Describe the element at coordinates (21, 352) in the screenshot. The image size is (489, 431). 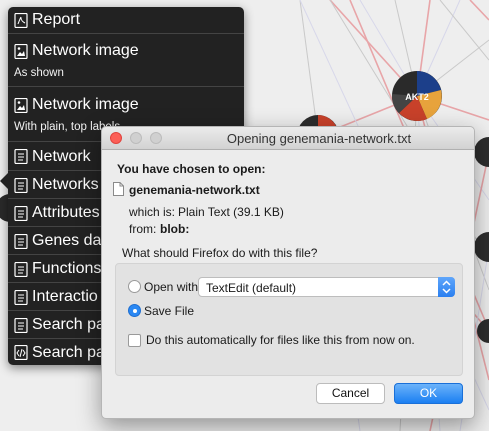
I see `code-file-icon` at that location.